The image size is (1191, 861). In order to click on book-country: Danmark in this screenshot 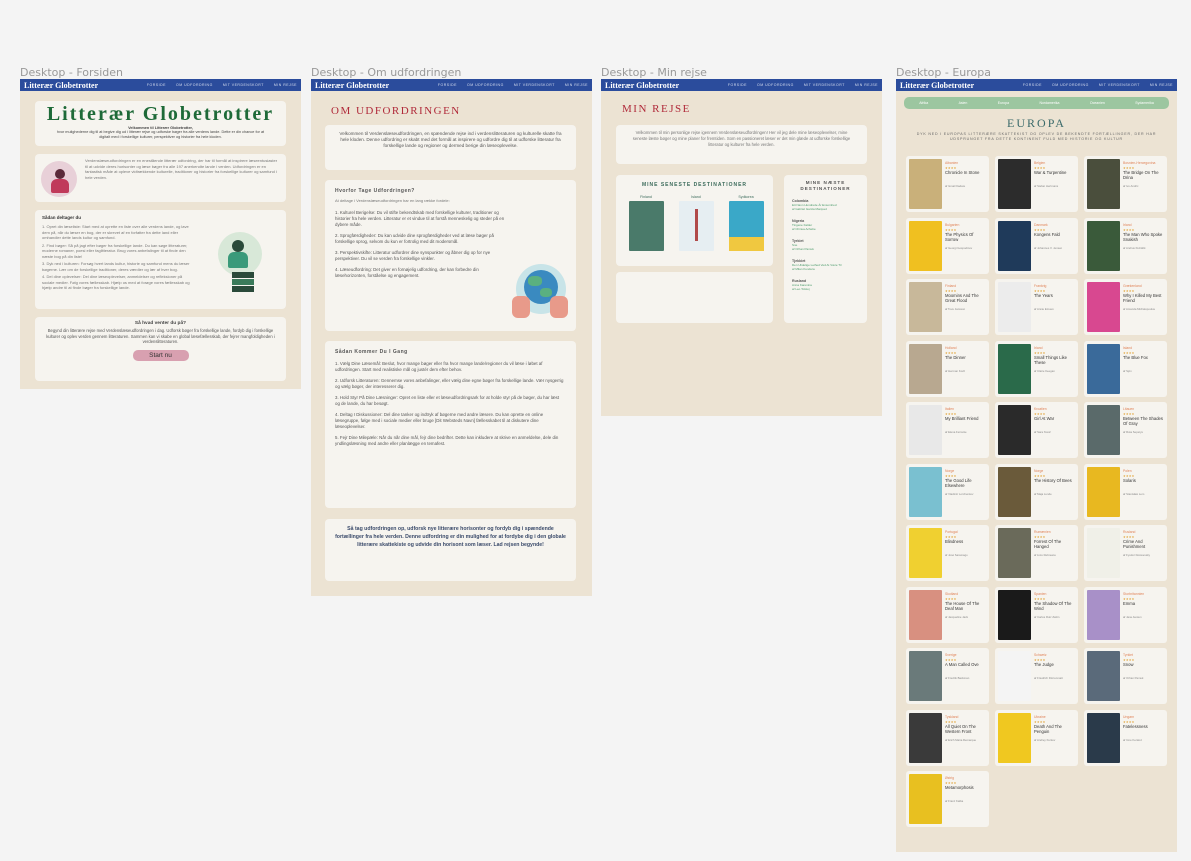, I will do `click(1041, 224)`.